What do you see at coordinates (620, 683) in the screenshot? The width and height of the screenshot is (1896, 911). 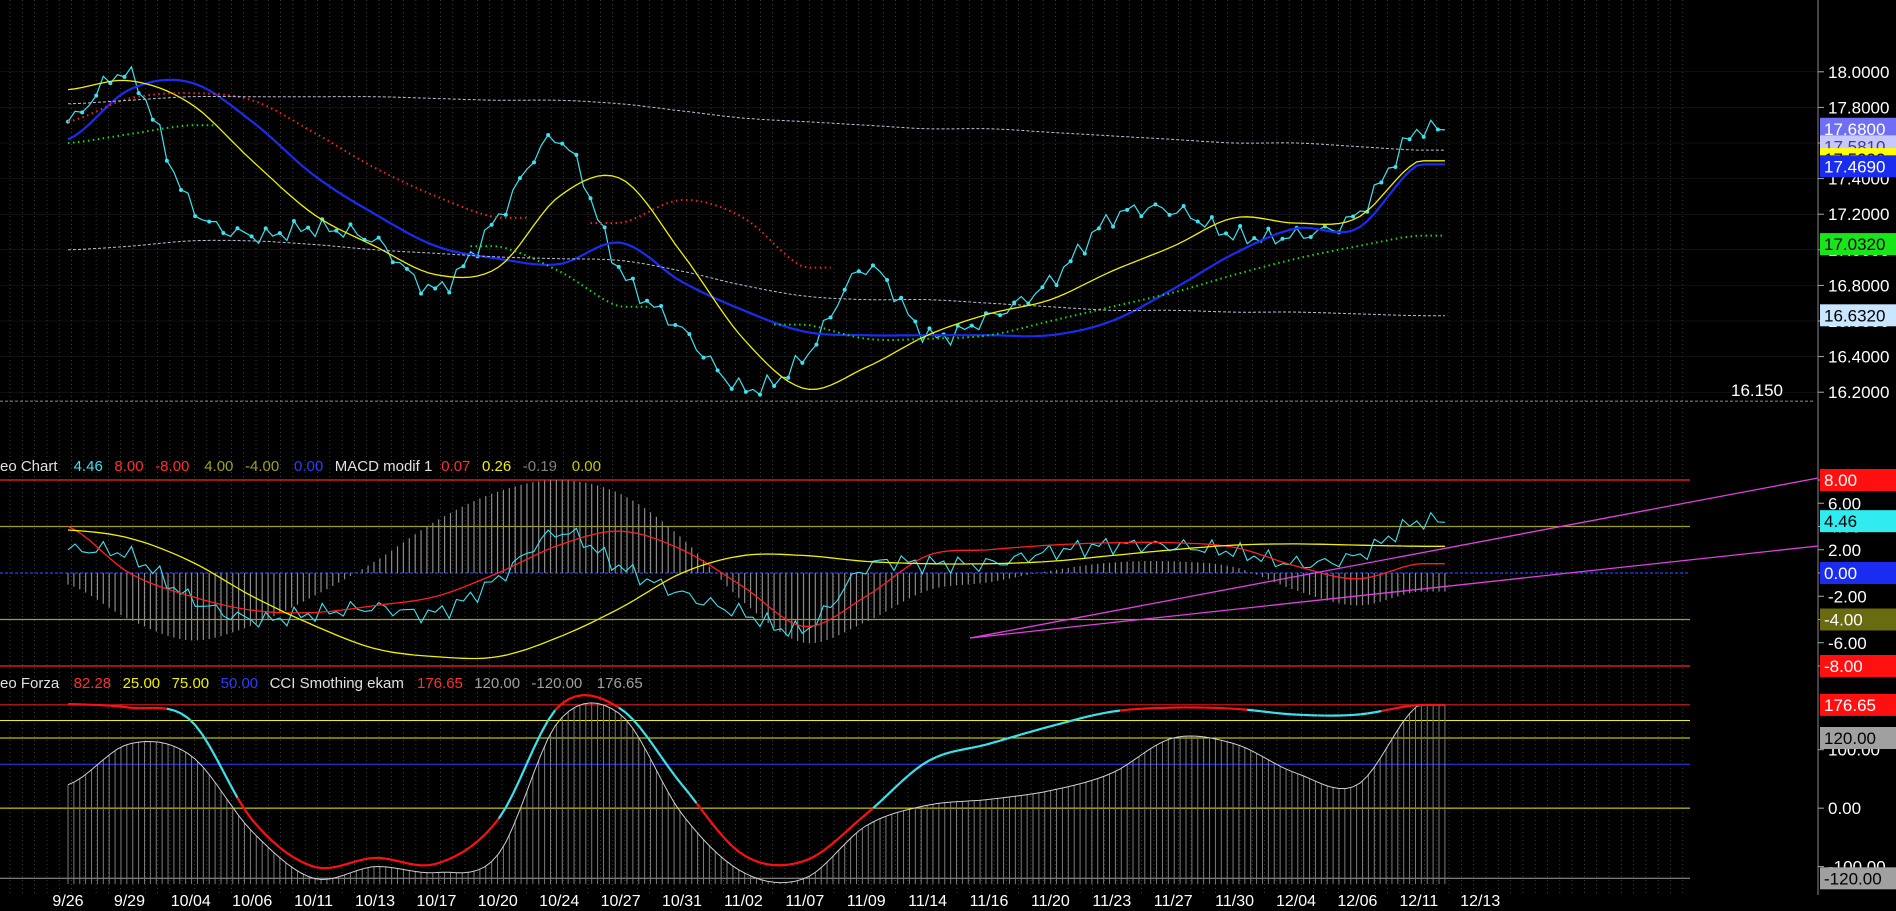 I see `cci-header-value: 176.65` at bounding box center [620, 683].